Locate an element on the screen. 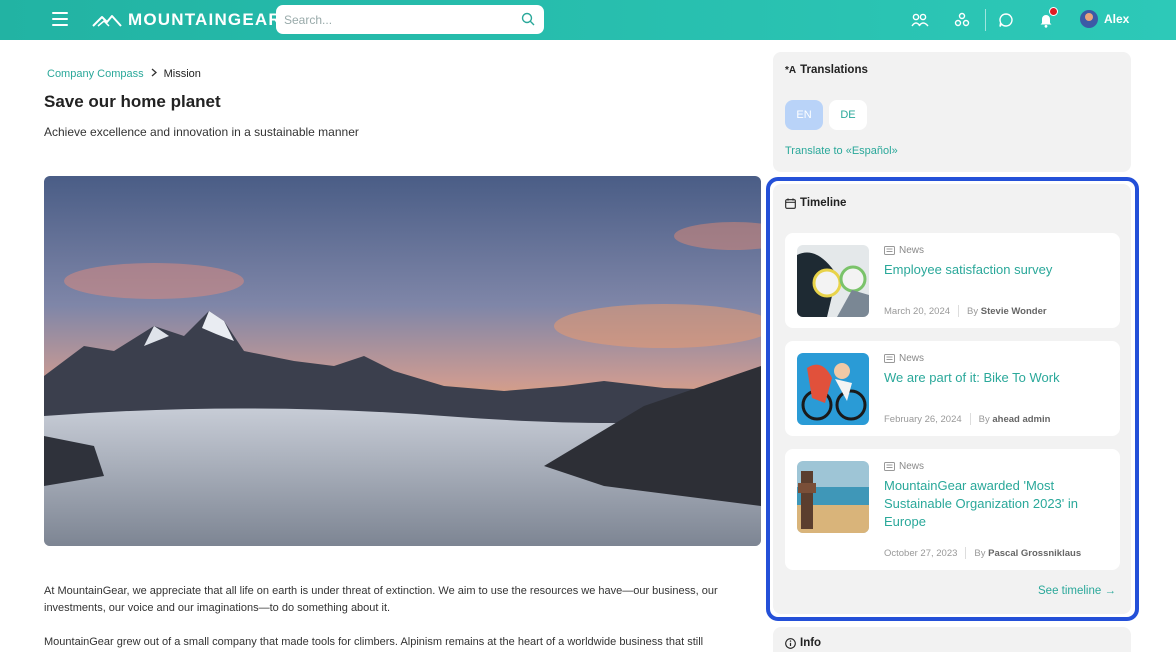 This screenshot has width=1176, height=652. org-icon is located at coordinates (962, 20).